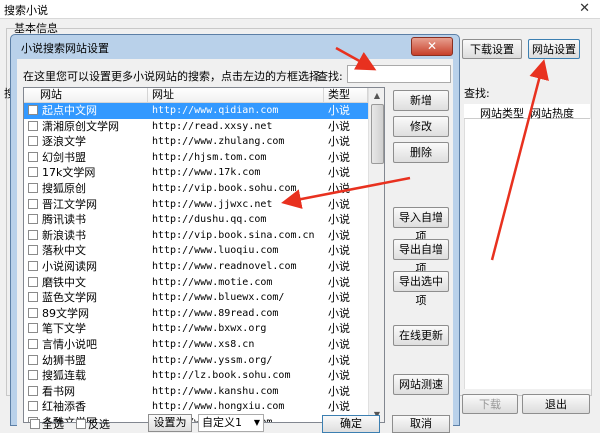  I want to click on scrollbar-thumb, so click(377, 134).